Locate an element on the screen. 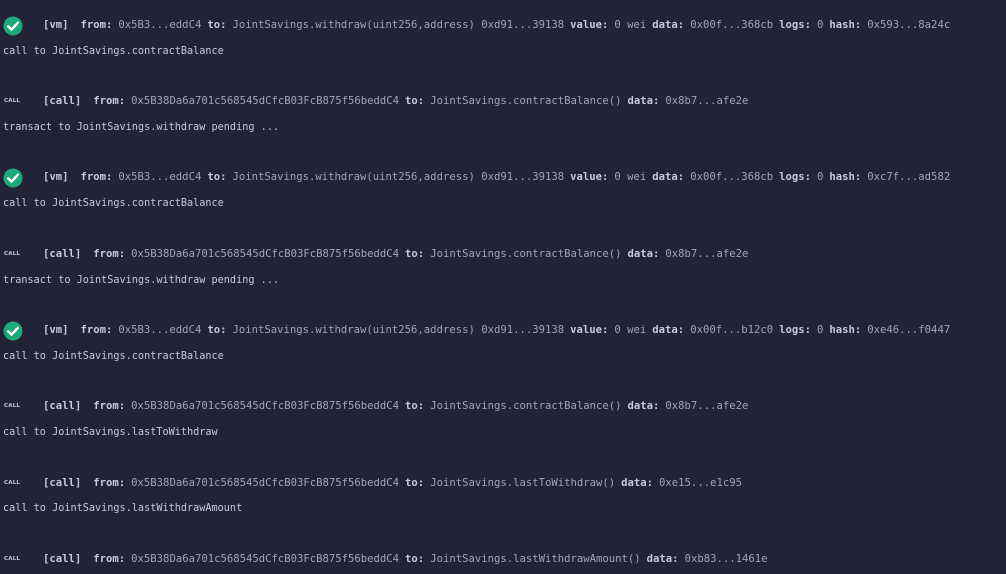  to-target: JointSavings.lastWithdrawAmount() is located at coordinates (535, 559).